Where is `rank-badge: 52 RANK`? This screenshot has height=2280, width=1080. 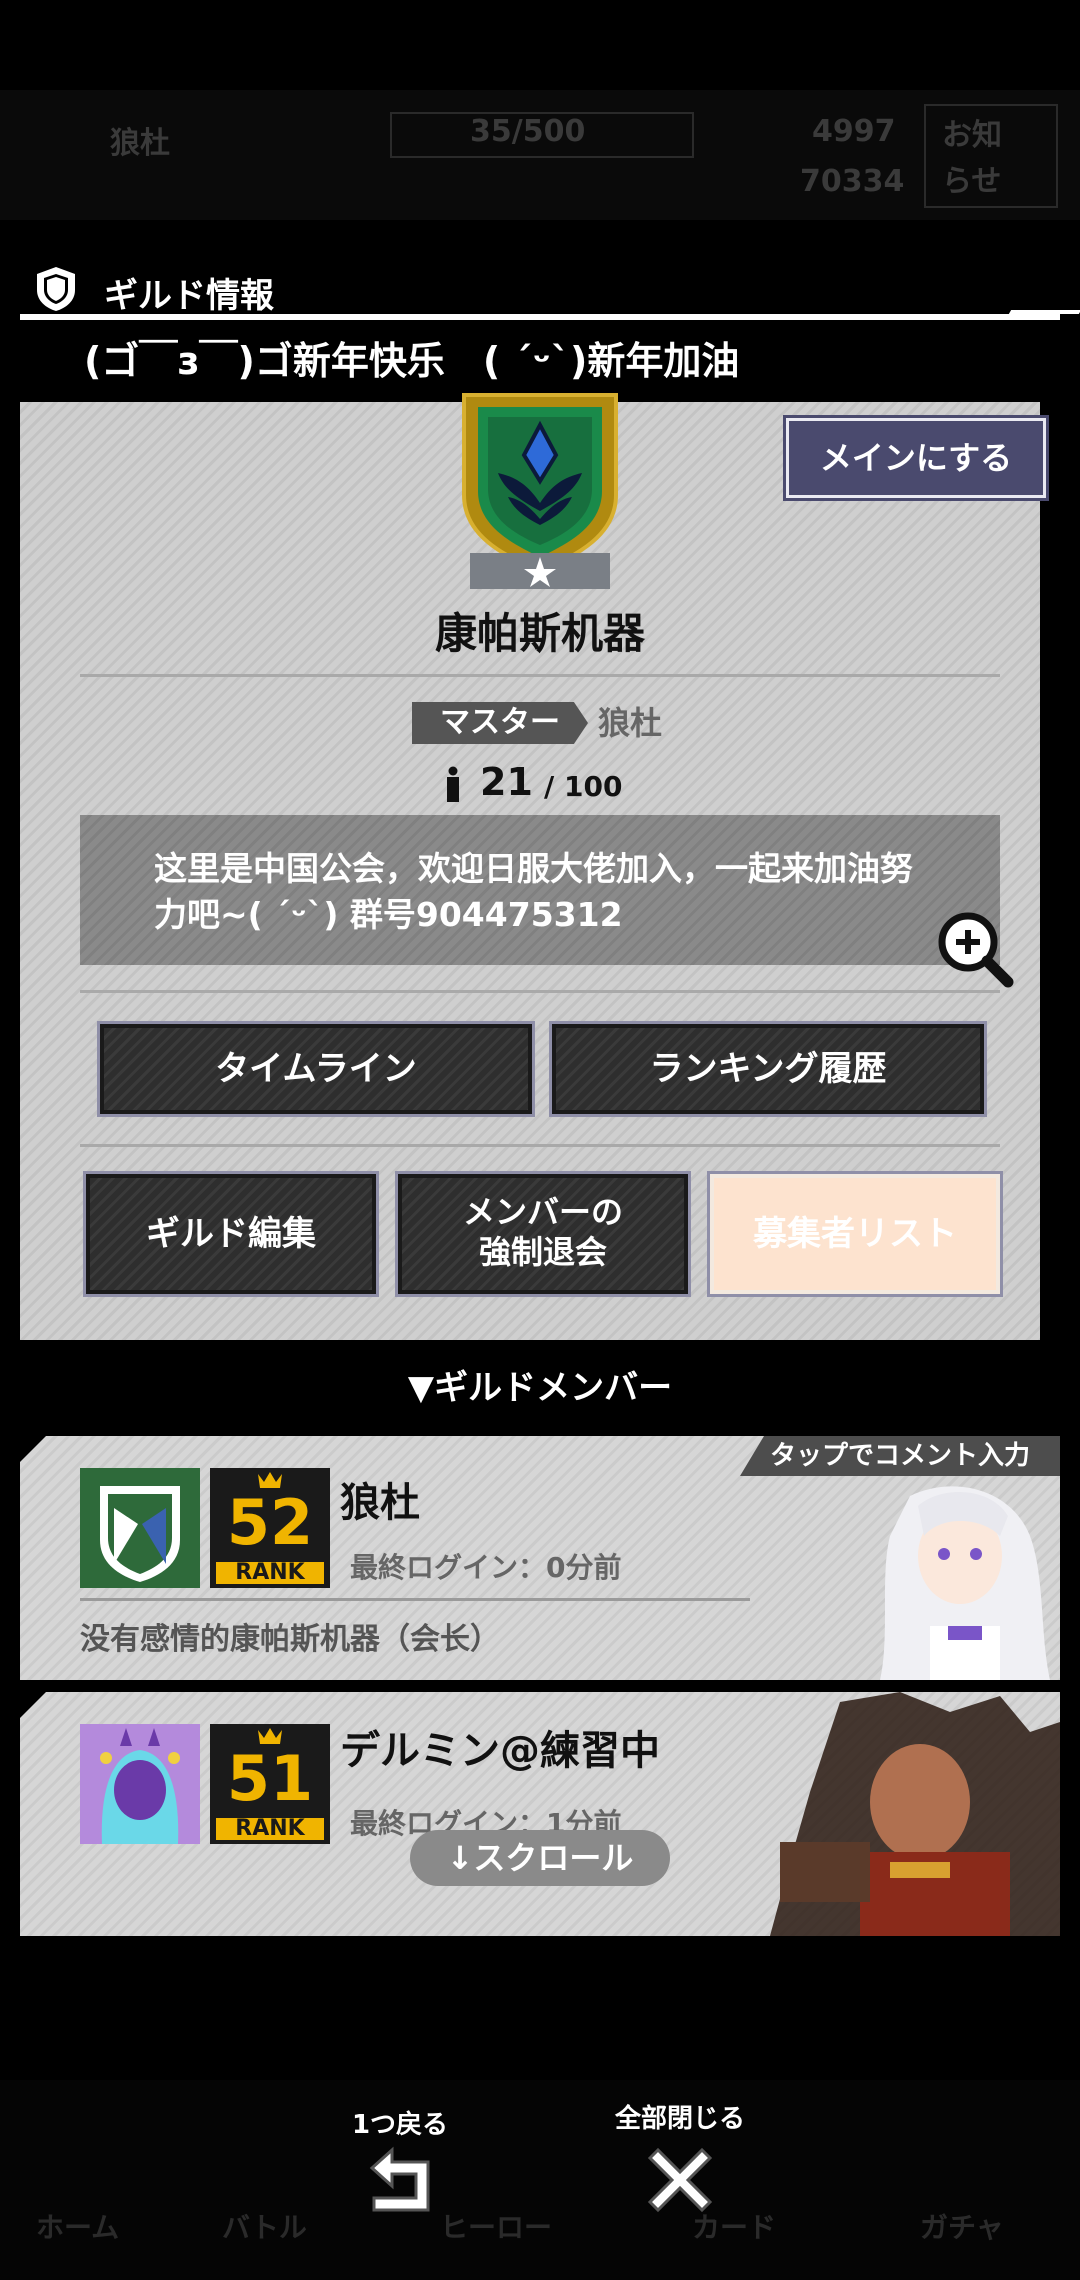 rank-badge: 52 RANK is located at coordinates (270, 1528).